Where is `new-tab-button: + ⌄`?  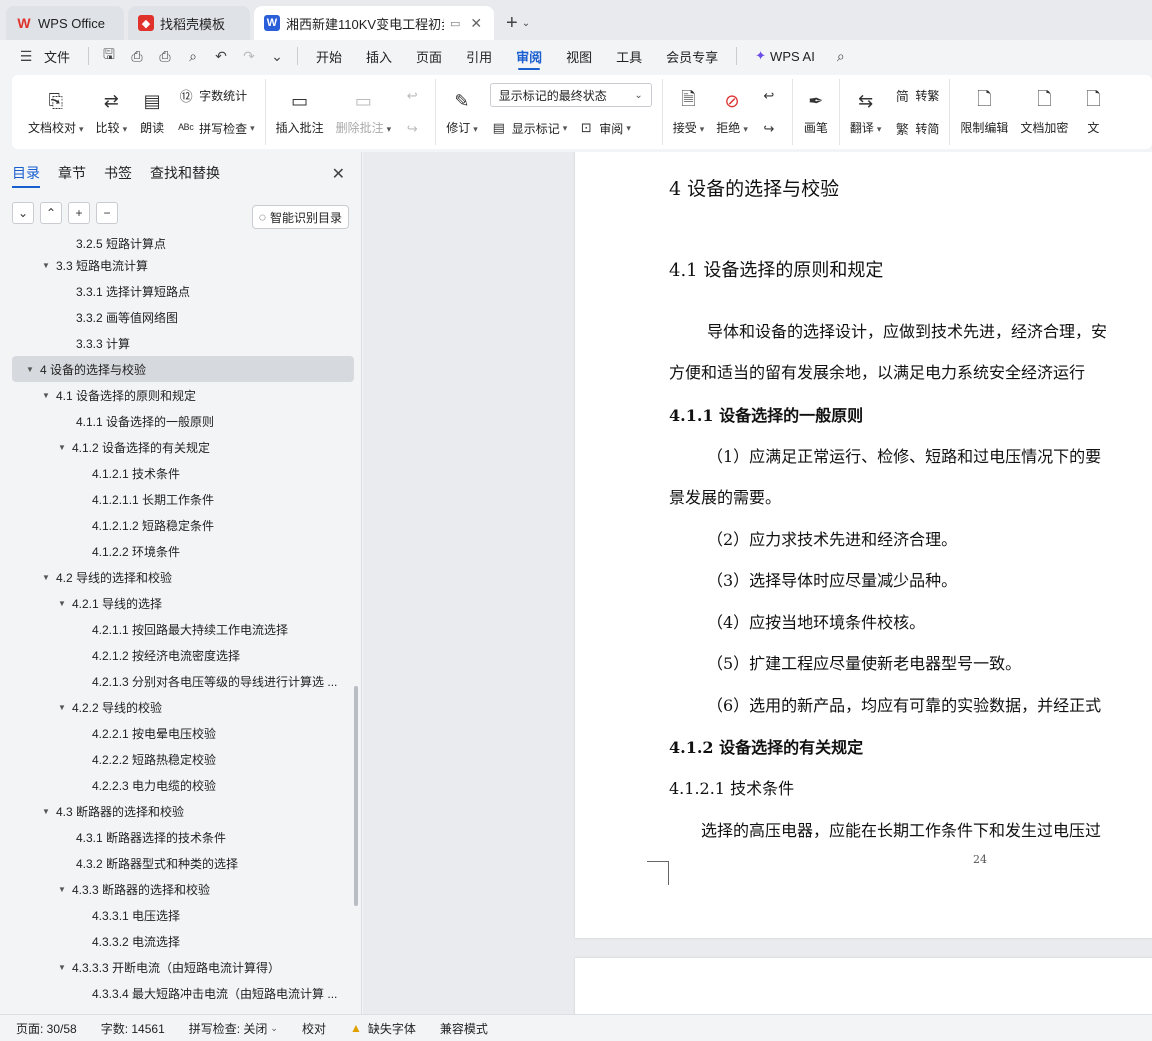 new-tab-button: + ⌄ is located at coordinates (518, 23).